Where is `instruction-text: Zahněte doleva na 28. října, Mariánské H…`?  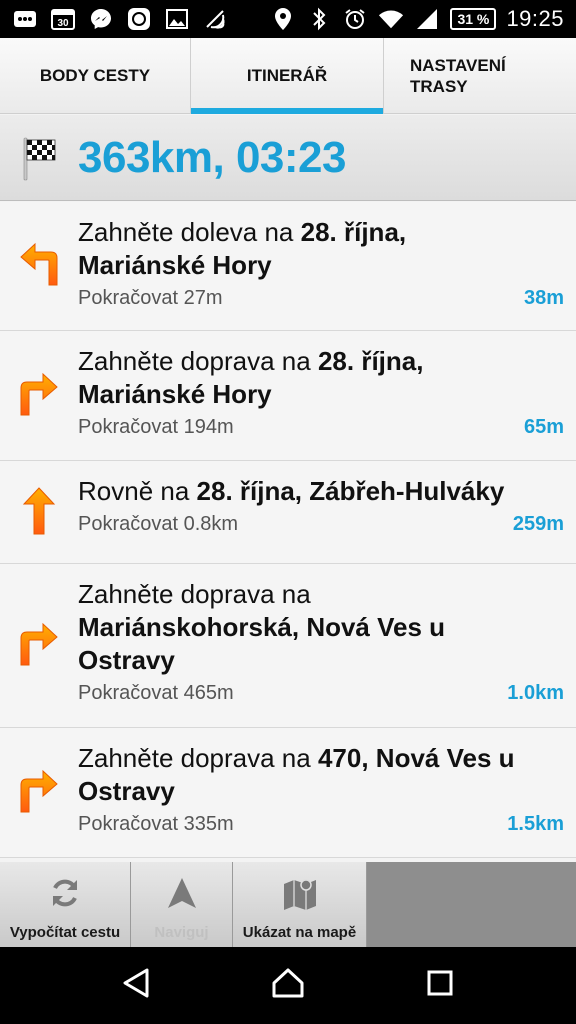 instruction-text: Zahněte doleva na 28. října, Mariánské H… is located at coordinates (321, 249).